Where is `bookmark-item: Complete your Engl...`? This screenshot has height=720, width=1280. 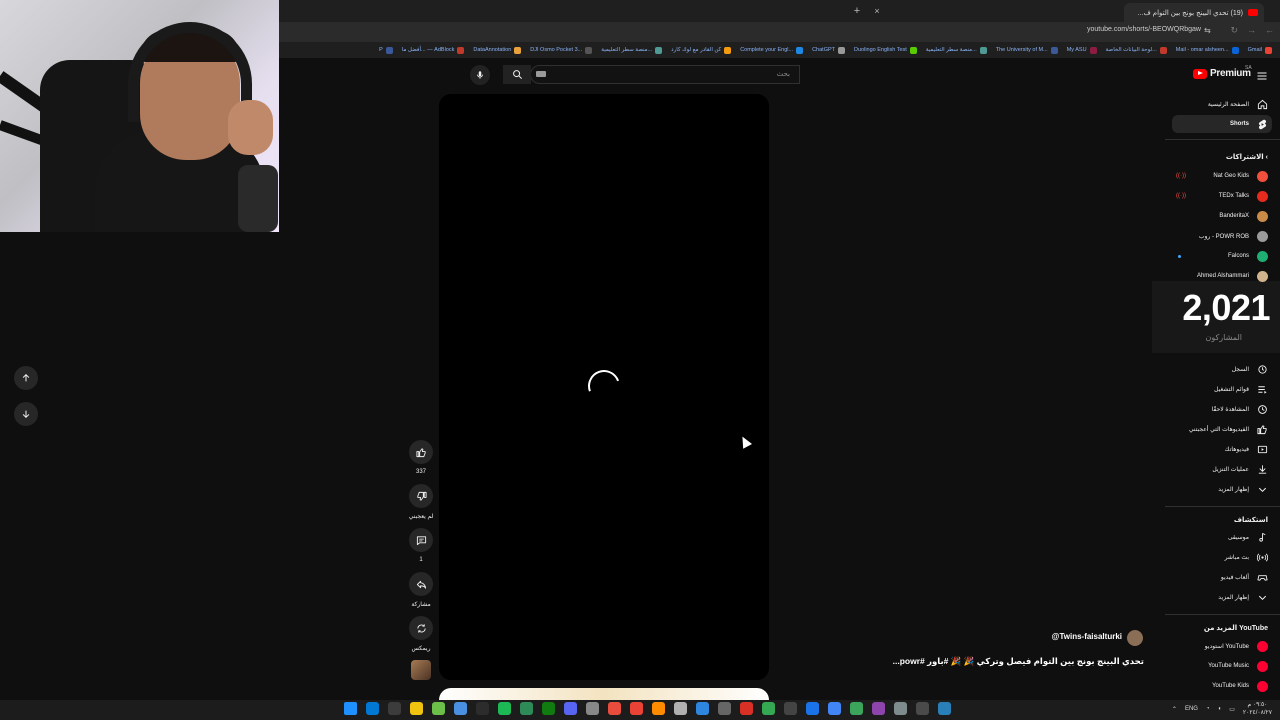
bookmark-item: Complete your Engl... is located at coordinates (772, 50).